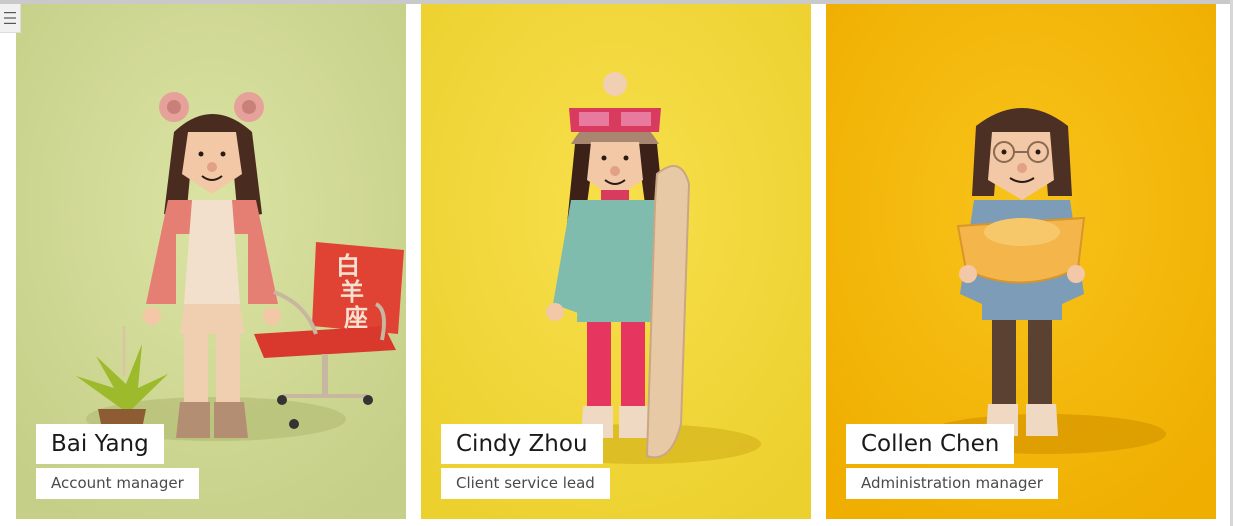  I want to click on chair-text-char-2: 羊, so click(352, 292).